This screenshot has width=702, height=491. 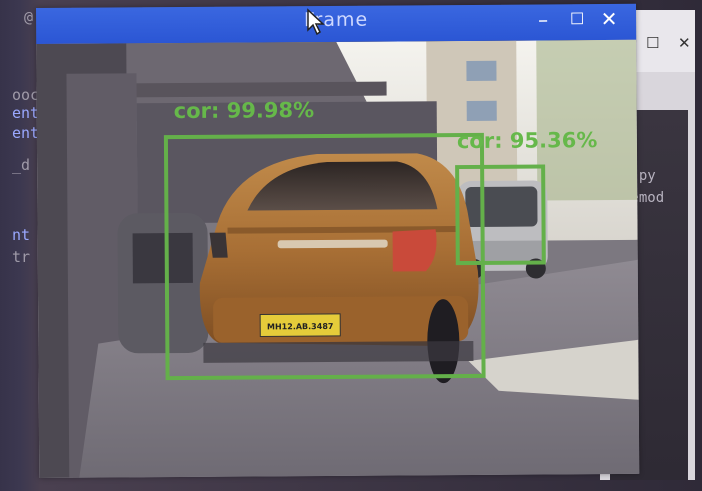 I want to click on title-bar: Frame – ☐ ✕, so click(x=336, y=23).